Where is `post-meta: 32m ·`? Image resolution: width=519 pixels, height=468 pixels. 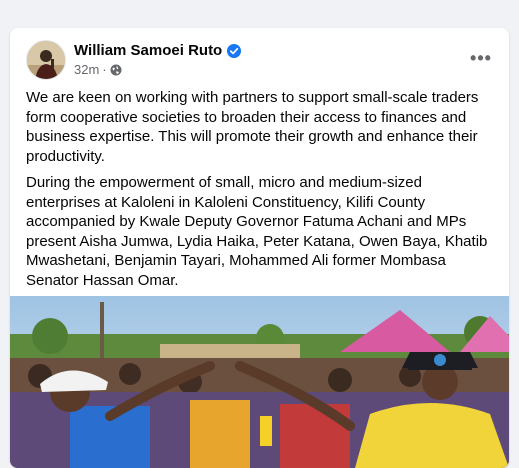 post-meta: 32m · is located at coordinates (98, 69).